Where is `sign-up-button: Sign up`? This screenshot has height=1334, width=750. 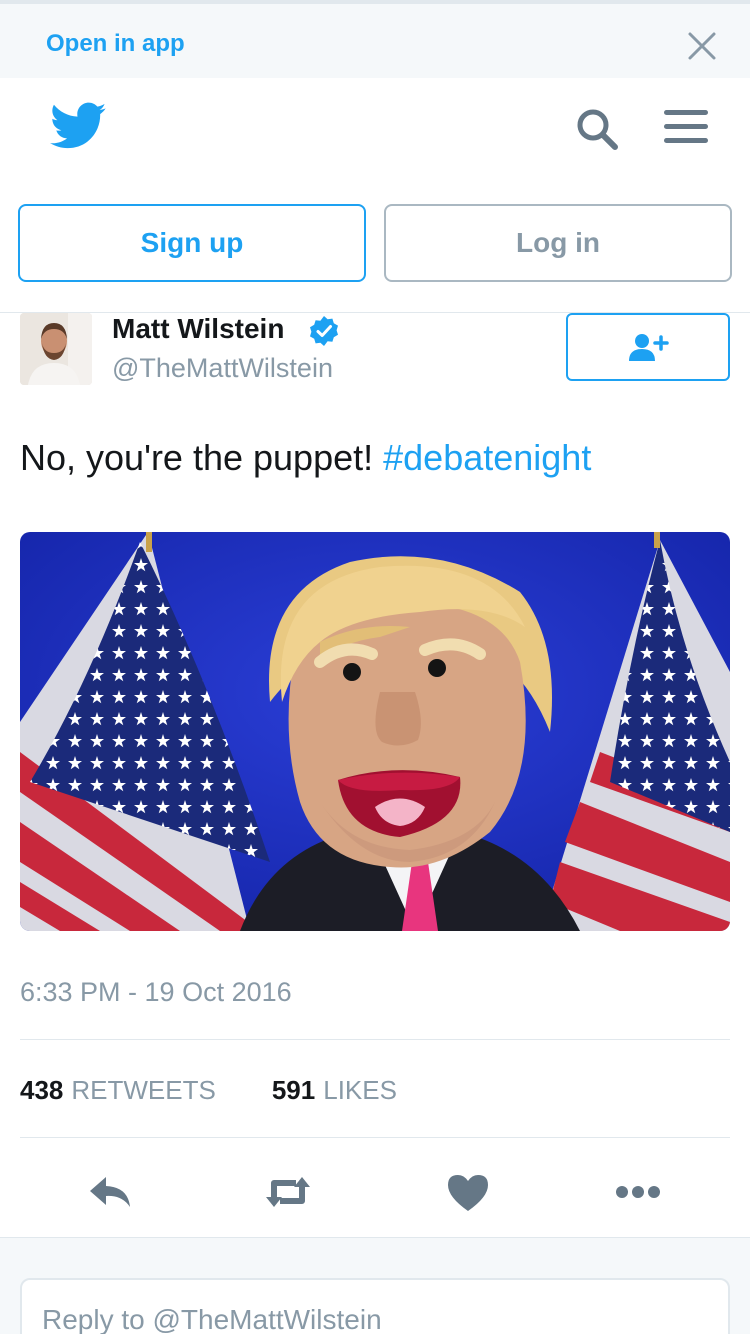 sign-up-button: Sign up is located at coordinates (192, 243).